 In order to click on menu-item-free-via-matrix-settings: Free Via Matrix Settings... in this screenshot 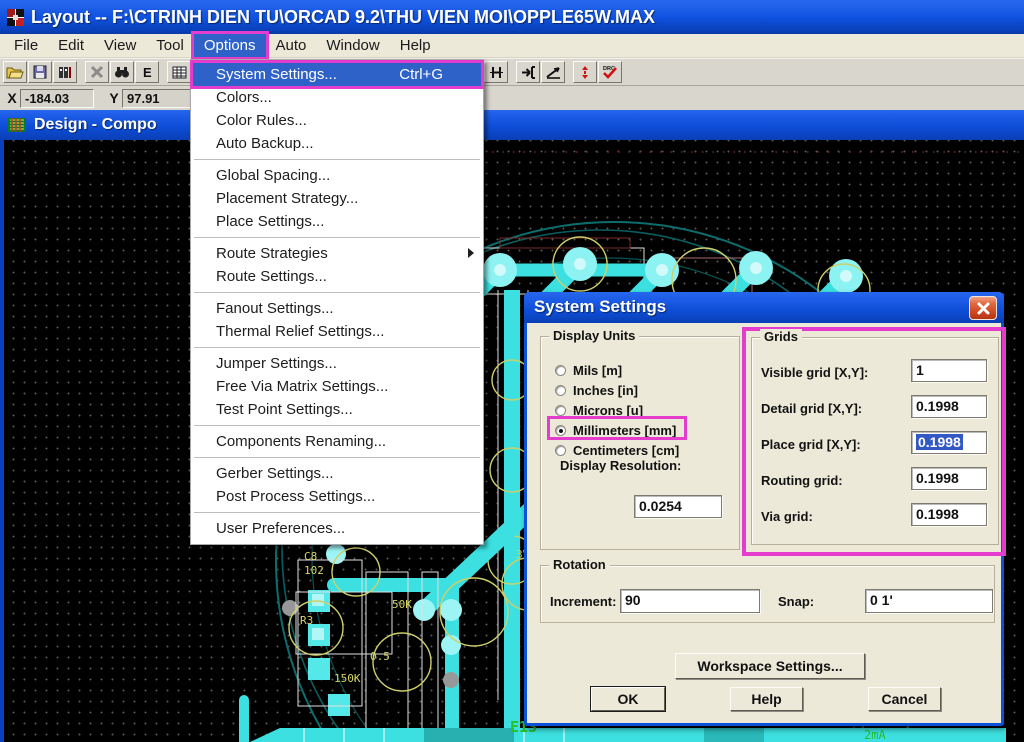, I will do `click(337, 386)`.